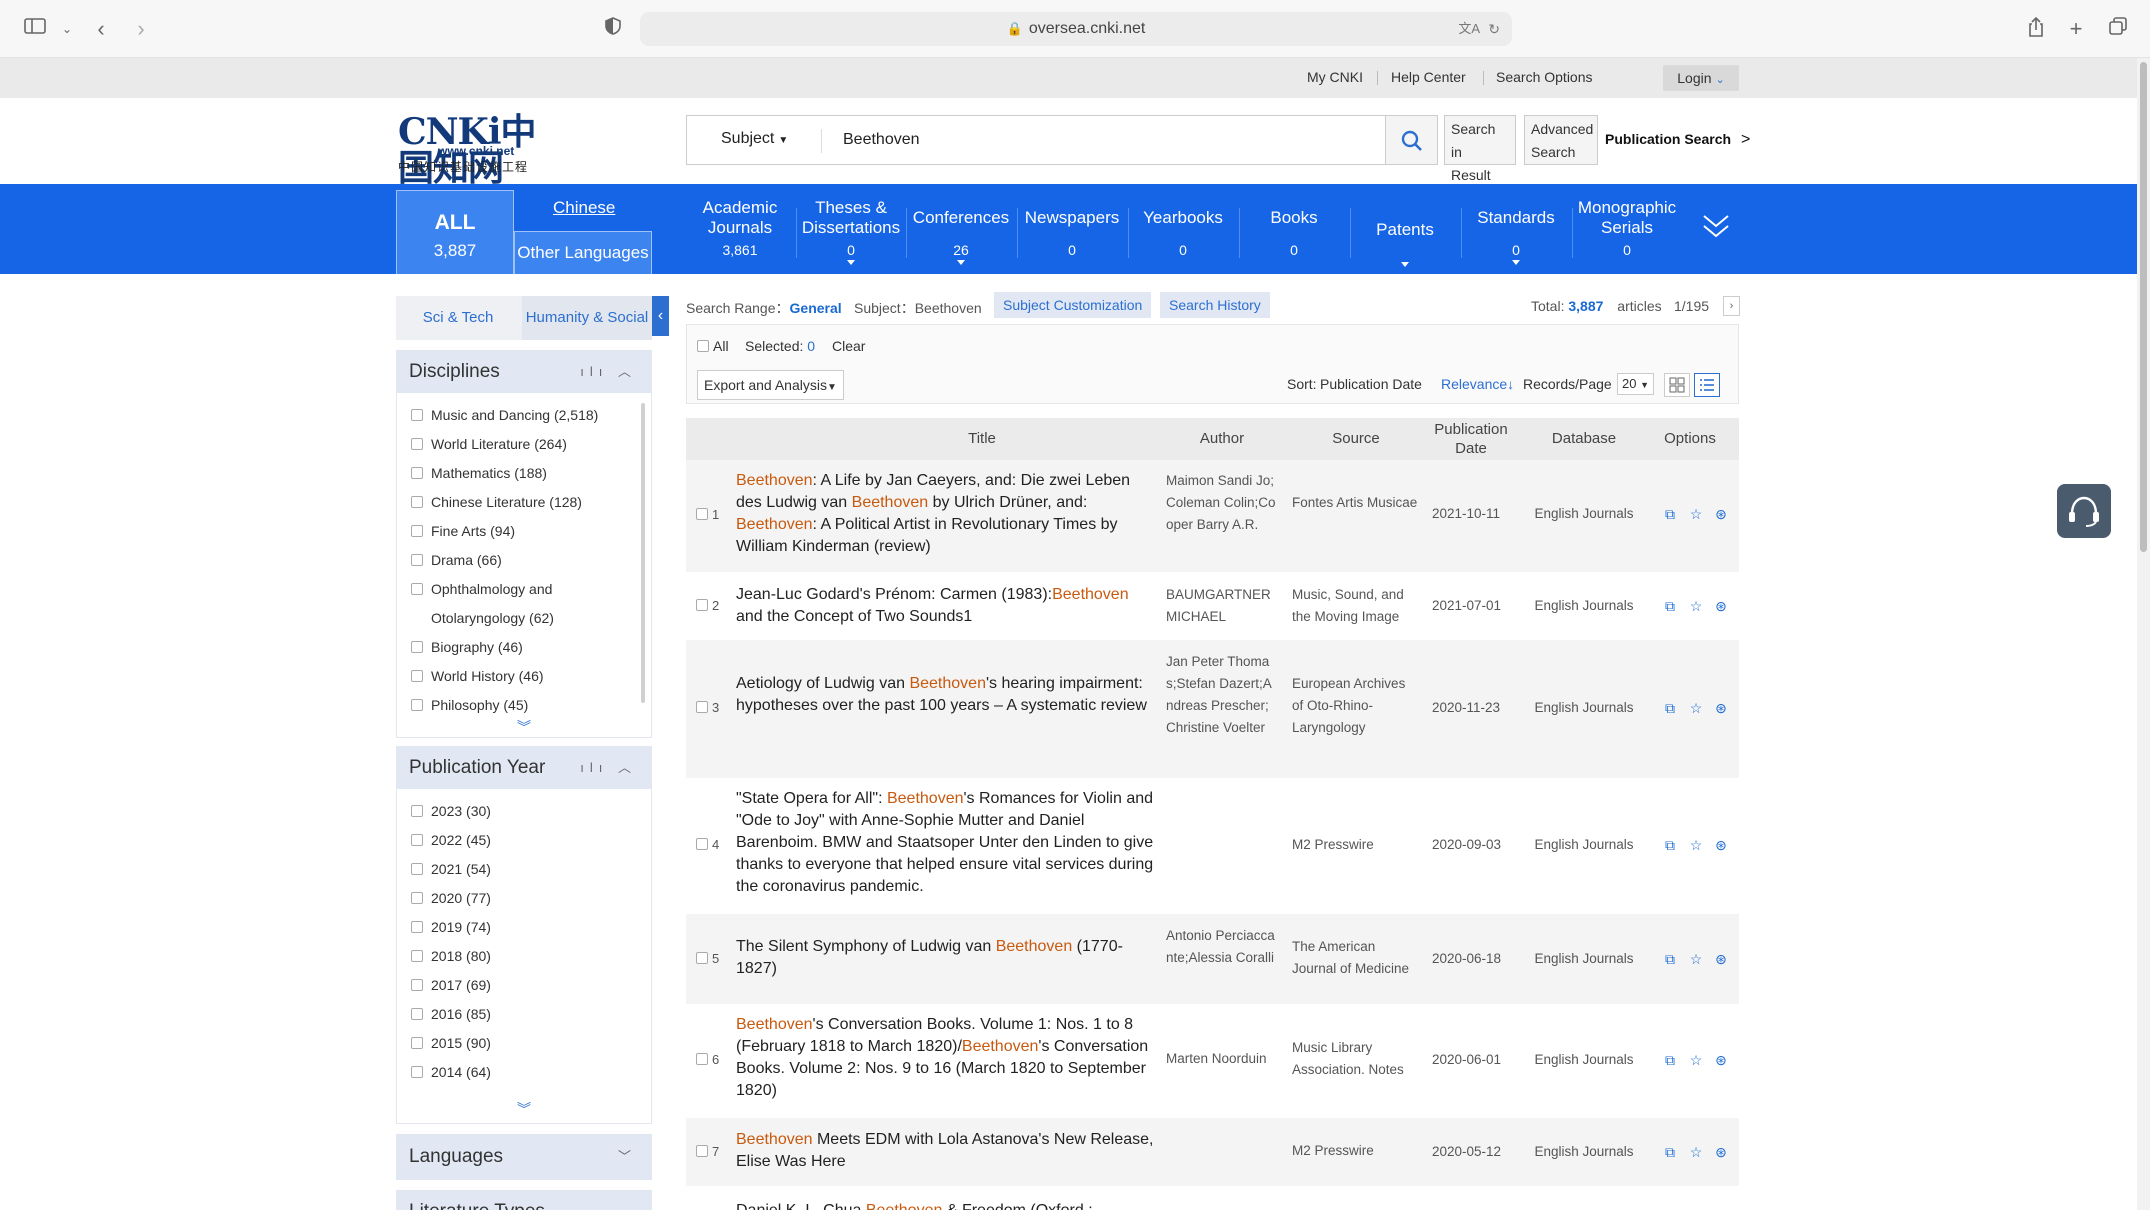 The height and width of the screenshot is (1210, 2150). What do you see at coordinates (1183, 229) in the screenshot?
I see `tab-yearbooks: Yearbooks 0` at bounding box center [1183, 229].